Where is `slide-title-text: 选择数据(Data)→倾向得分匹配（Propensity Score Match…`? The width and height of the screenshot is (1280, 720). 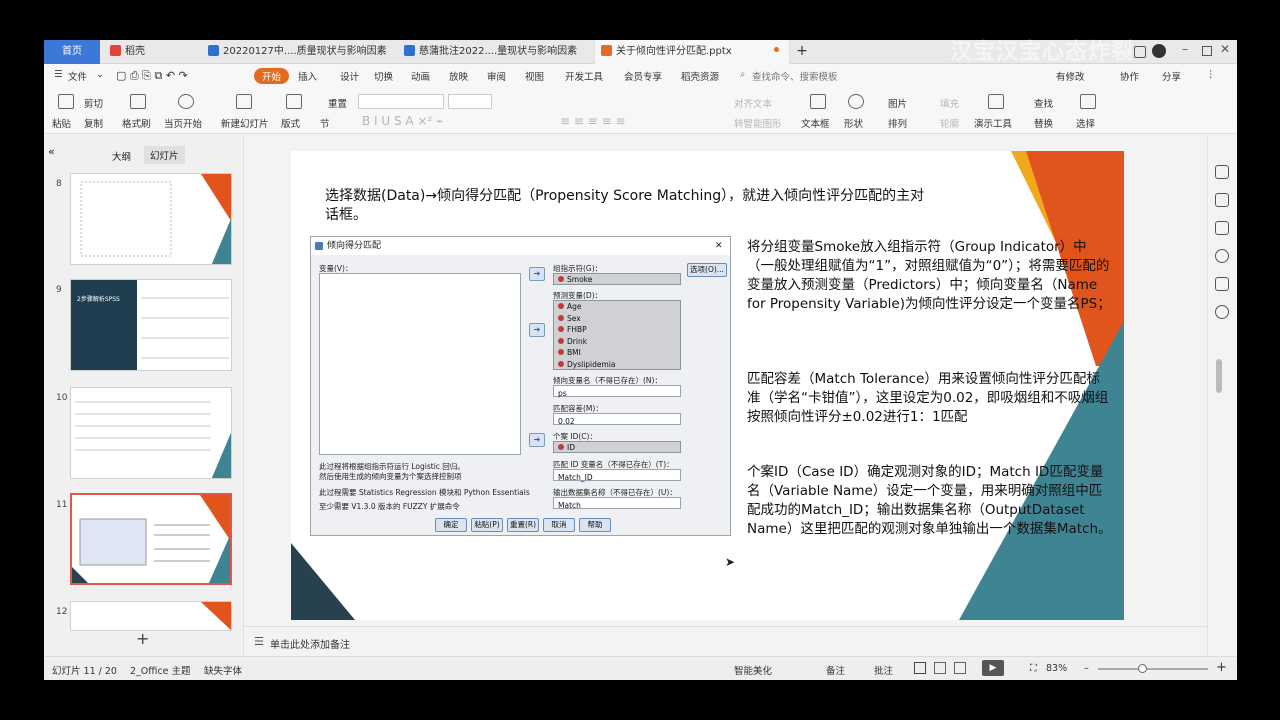
slide-title-text: 选择数据(Data)→倾向得分匹配（Propensity Score Match… is located at coordinates (625, 206).